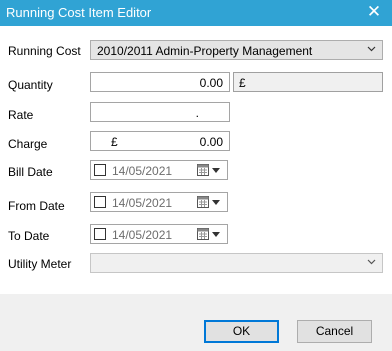  I want to click on from-date-picker: 14/05/2021, so click(159, 202).